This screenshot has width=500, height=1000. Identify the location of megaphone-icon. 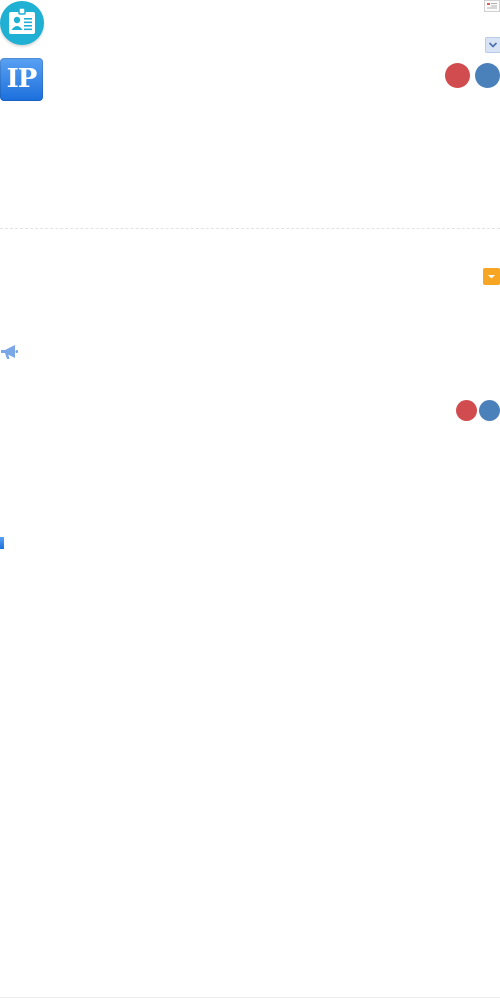
(10, 352).